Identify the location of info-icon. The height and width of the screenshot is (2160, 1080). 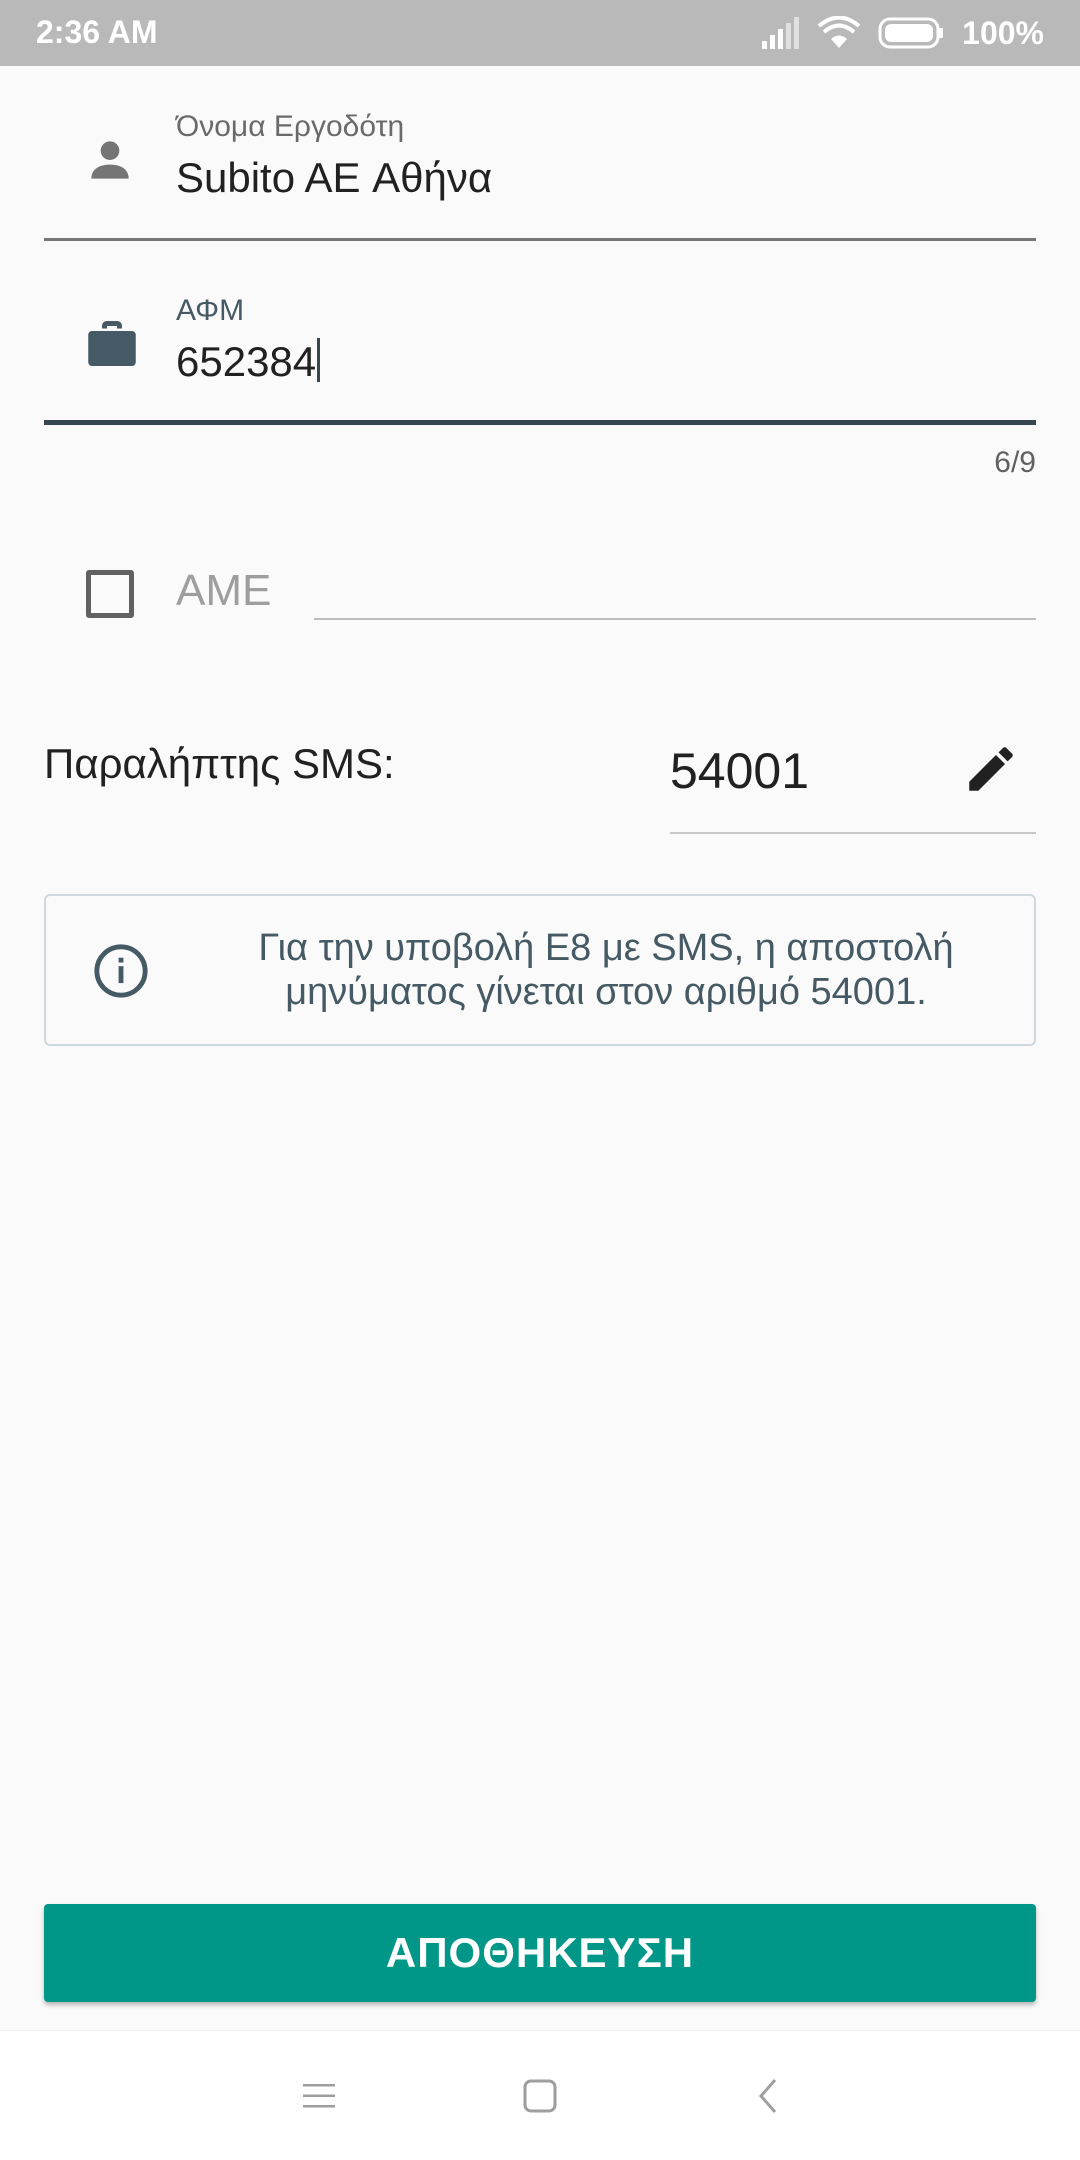
(121, 971).